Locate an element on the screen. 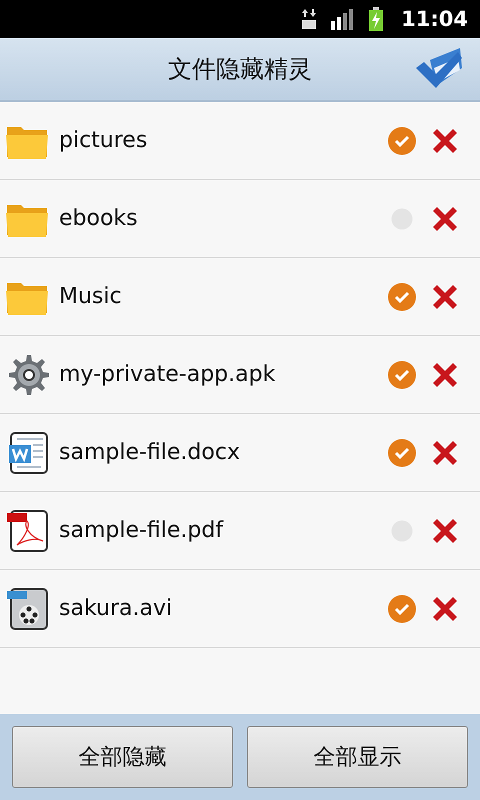 The image size is (480, 800). file-name: sample-file.docx is located at coordinates (150, 452).